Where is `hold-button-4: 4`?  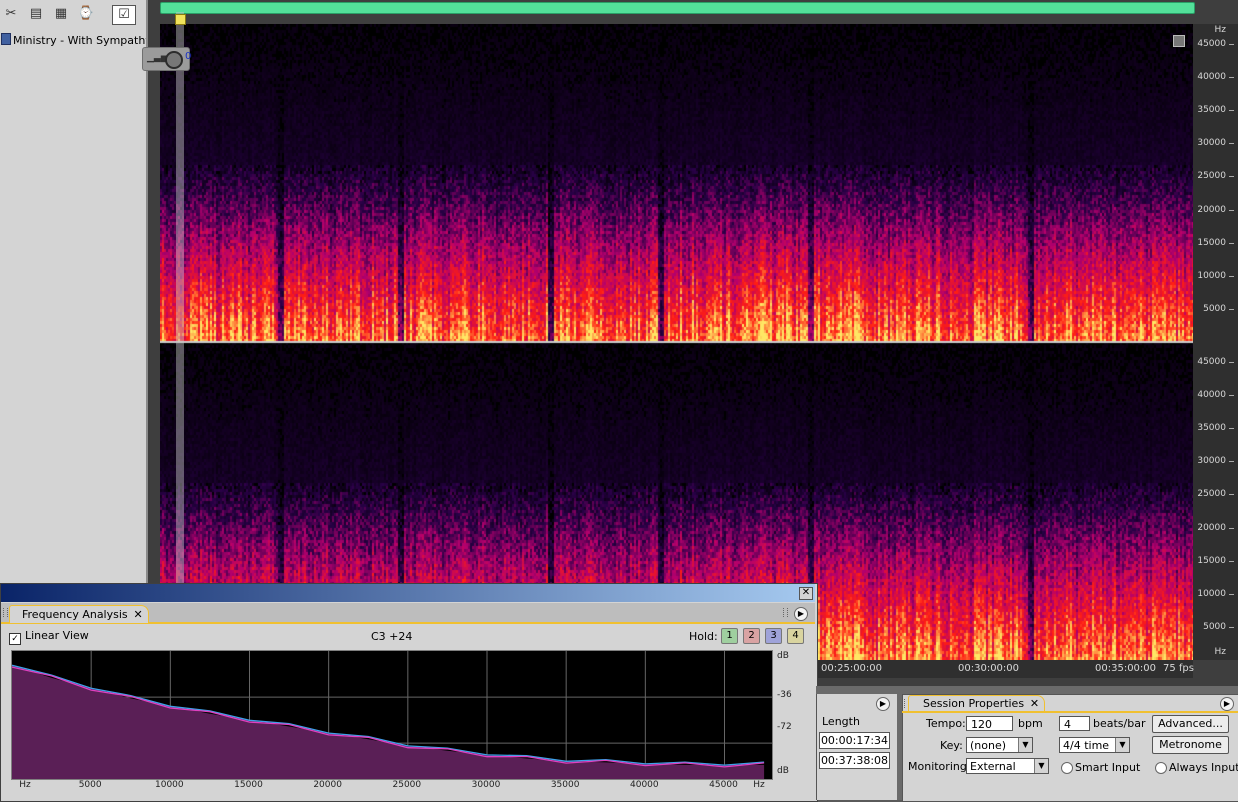 hold-button-4: 4 is located at coordinates (795, 636).